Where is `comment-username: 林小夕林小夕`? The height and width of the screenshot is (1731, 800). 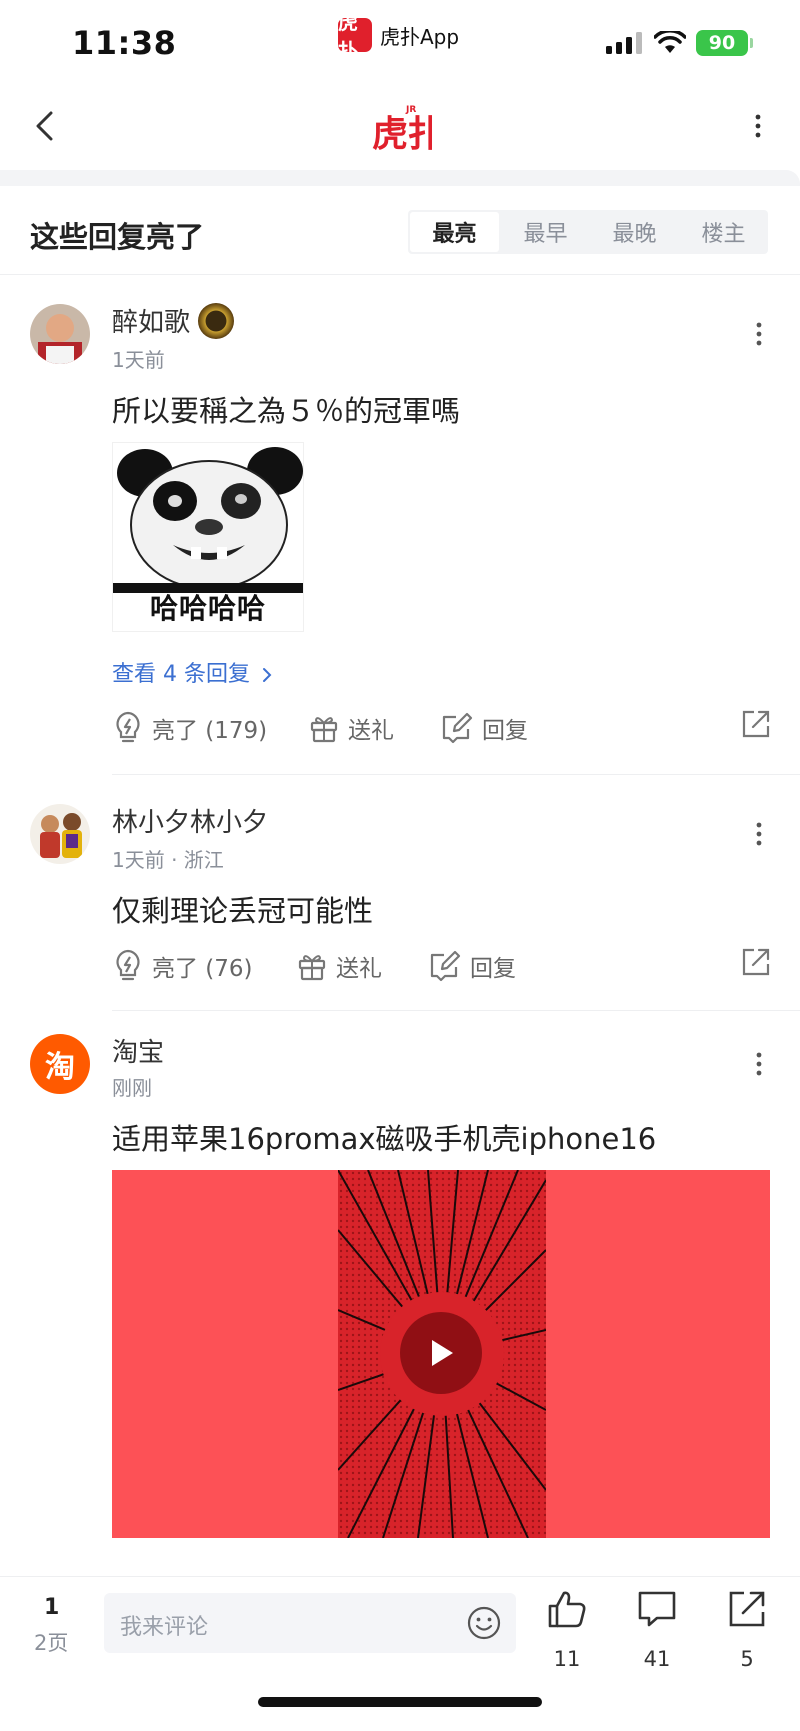
comment-username: 林小夕林小夕 is located at coordinates (190, 820).